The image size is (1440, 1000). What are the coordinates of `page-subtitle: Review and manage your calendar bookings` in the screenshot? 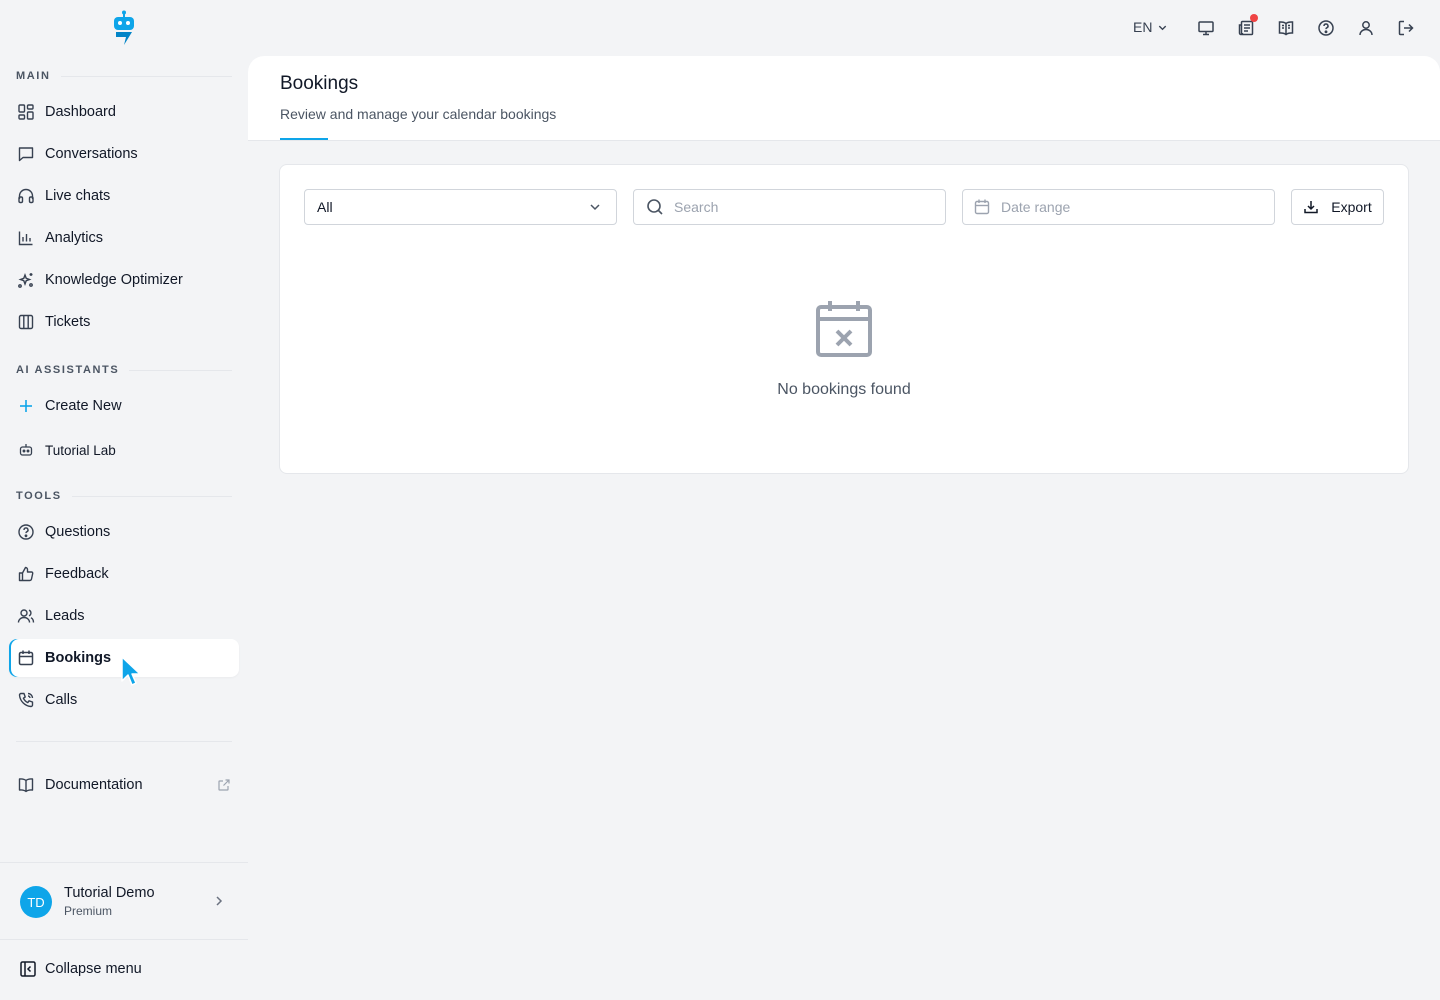 It's located at (418, 114).